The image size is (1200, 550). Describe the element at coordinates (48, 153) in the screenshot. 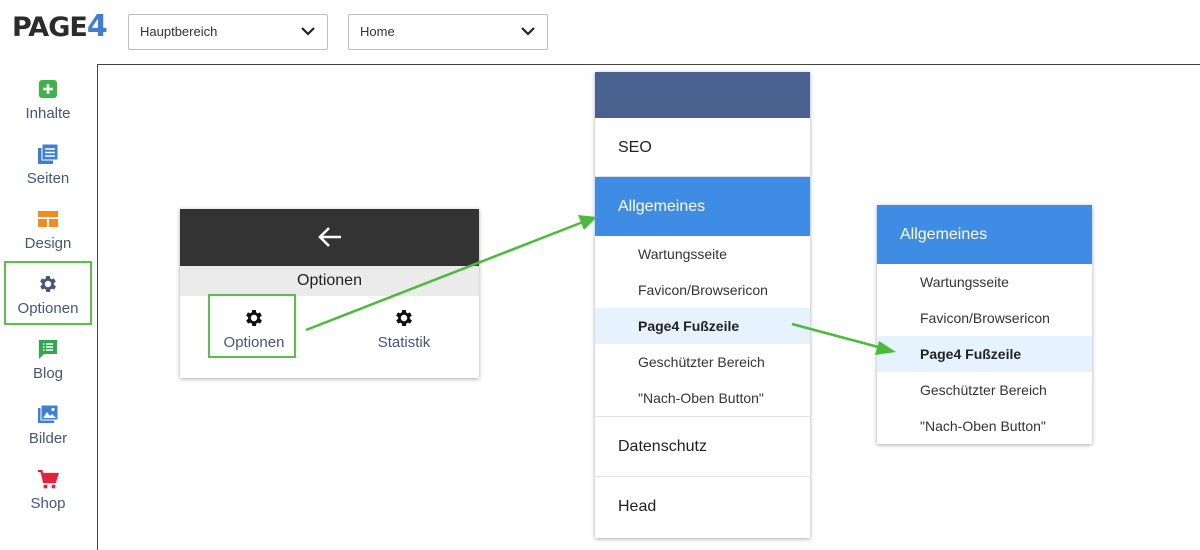

I see `pages-icon` at that location.